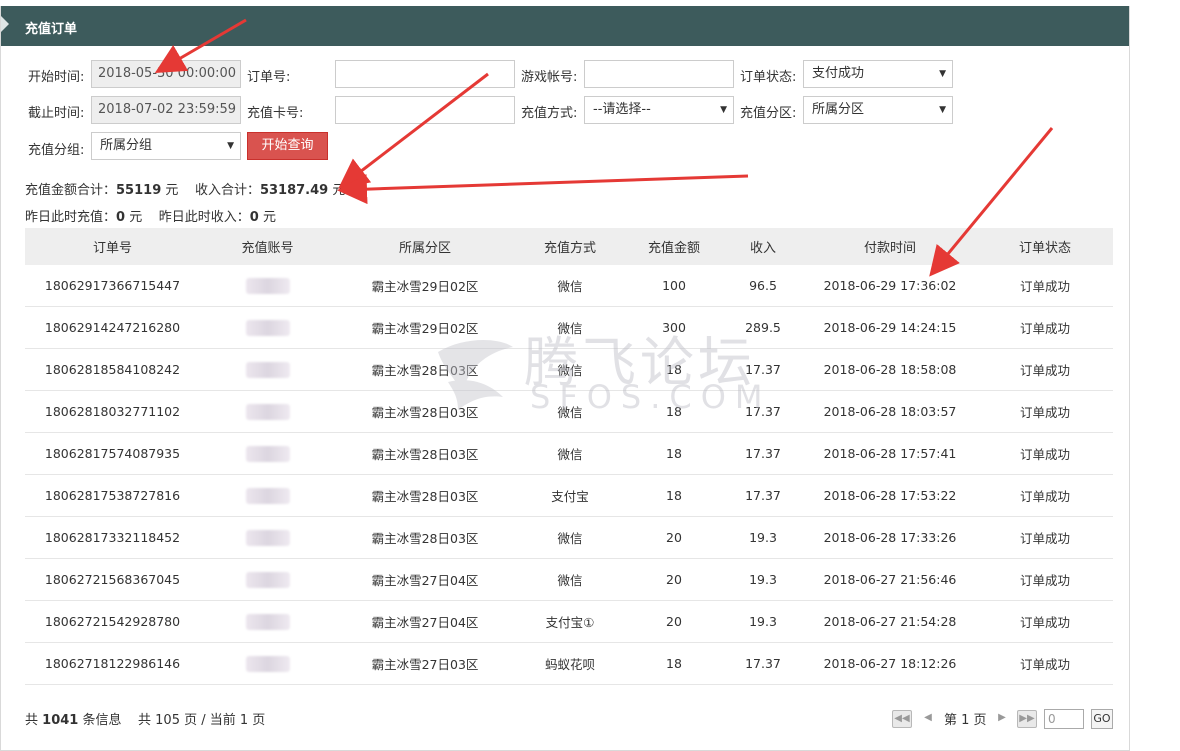 This screenshot has height=751, width=1180. Describe the element at coordinates (112, 453) in the screenshot. I see `cell-order-no: 18062817574087935` at that location.